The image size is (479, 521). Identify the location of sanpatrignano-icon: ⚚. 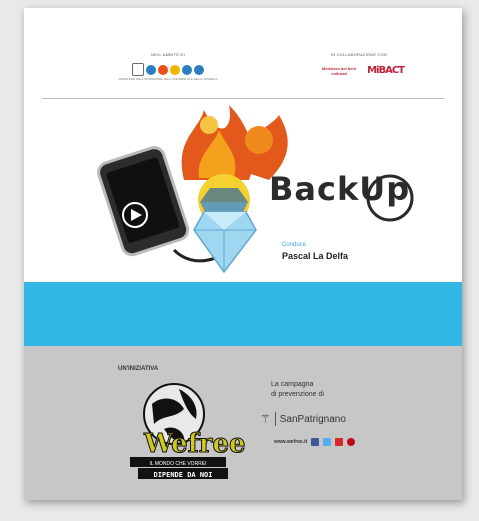
(265, 419).